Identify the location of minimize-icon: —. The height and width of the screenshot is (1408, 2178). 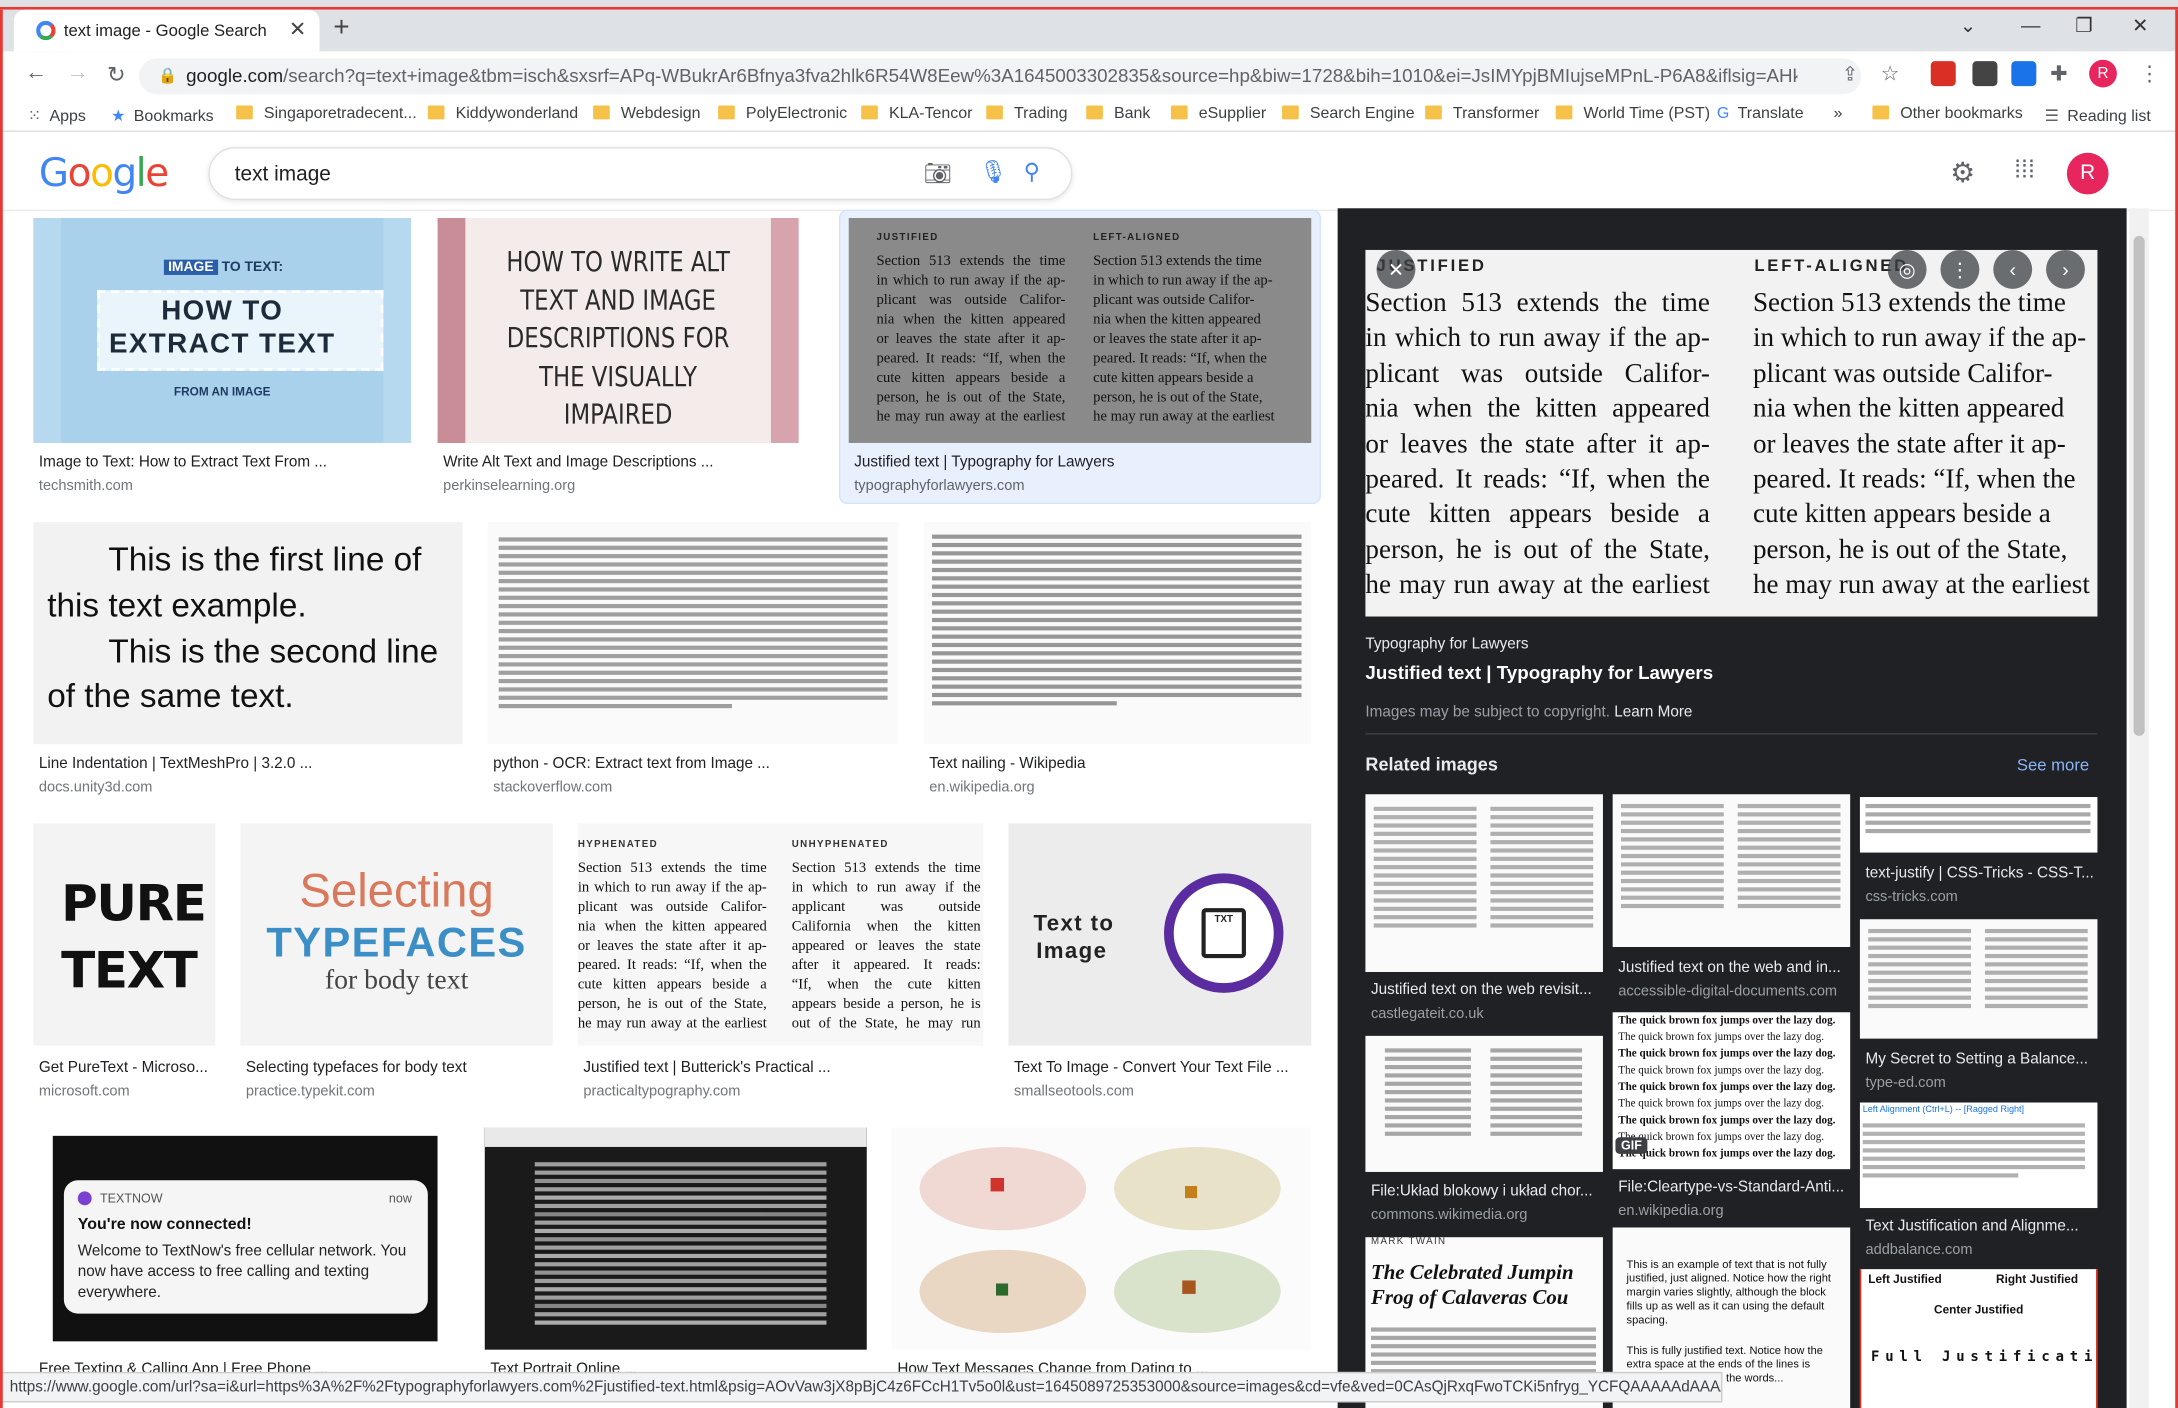
(2030, 25).